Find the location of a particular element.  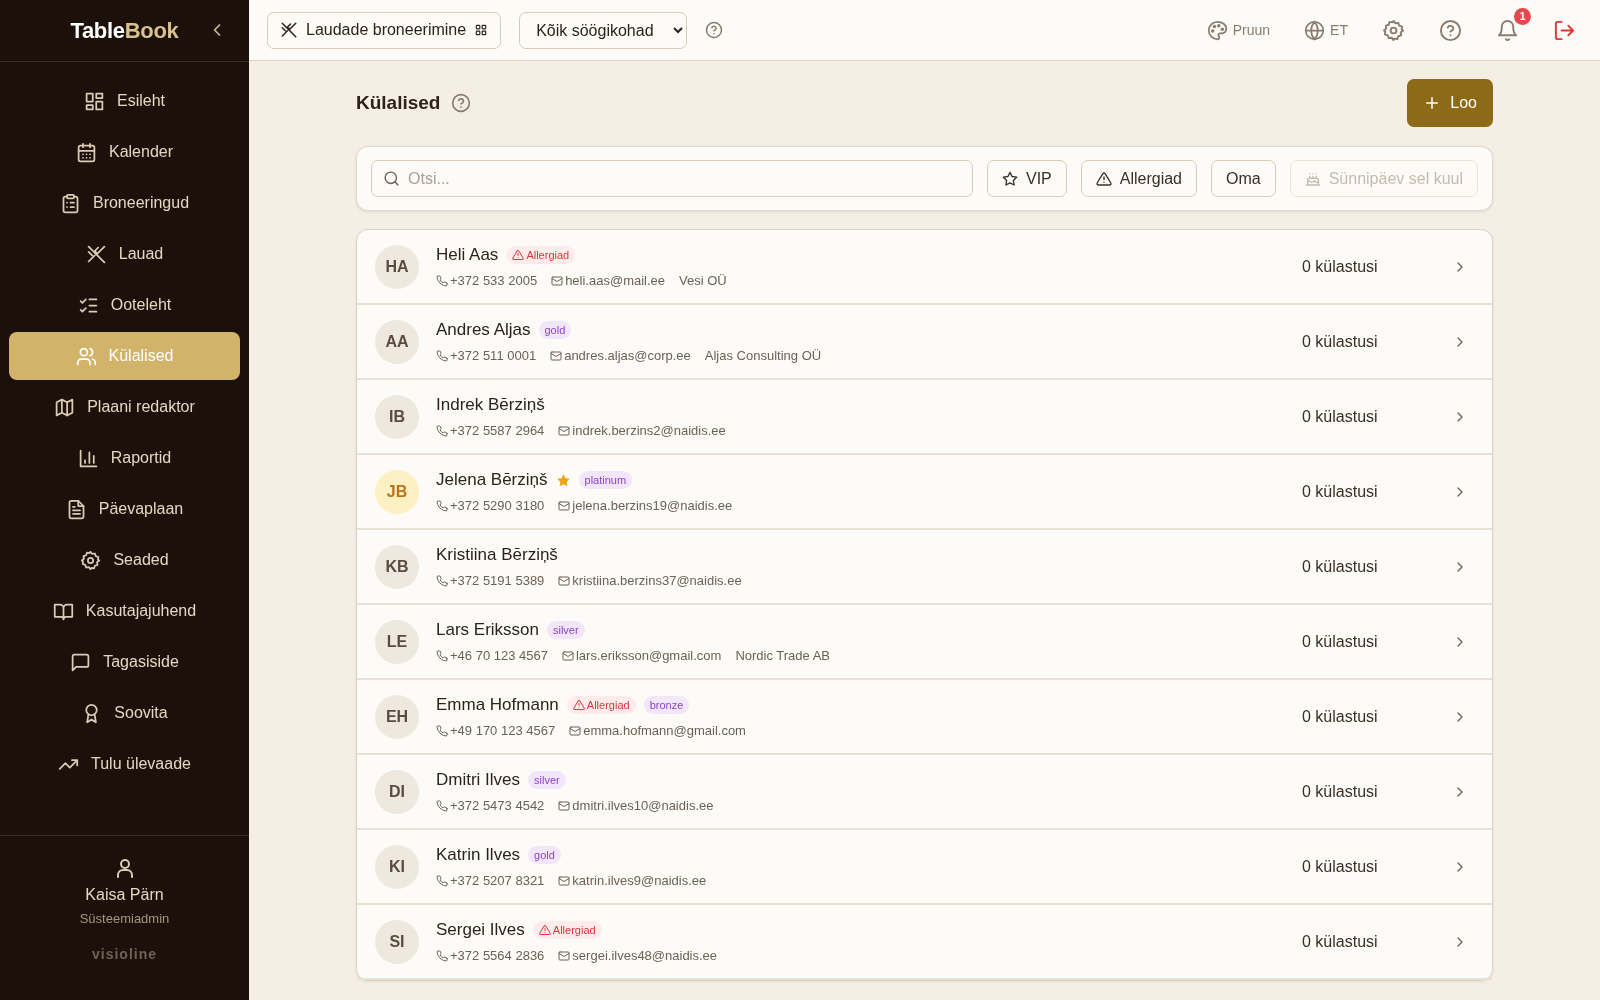

guest-name: Sergei Ilves is located at coordinates (480, 930).